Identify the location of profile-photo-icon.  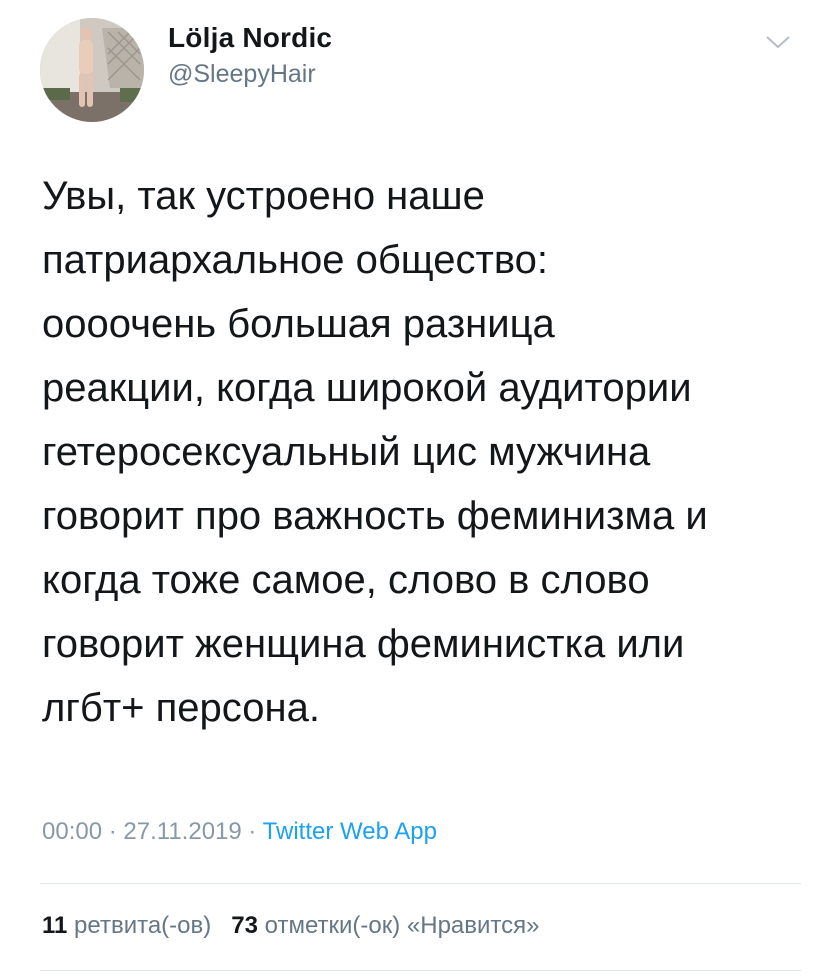
(92, 70).